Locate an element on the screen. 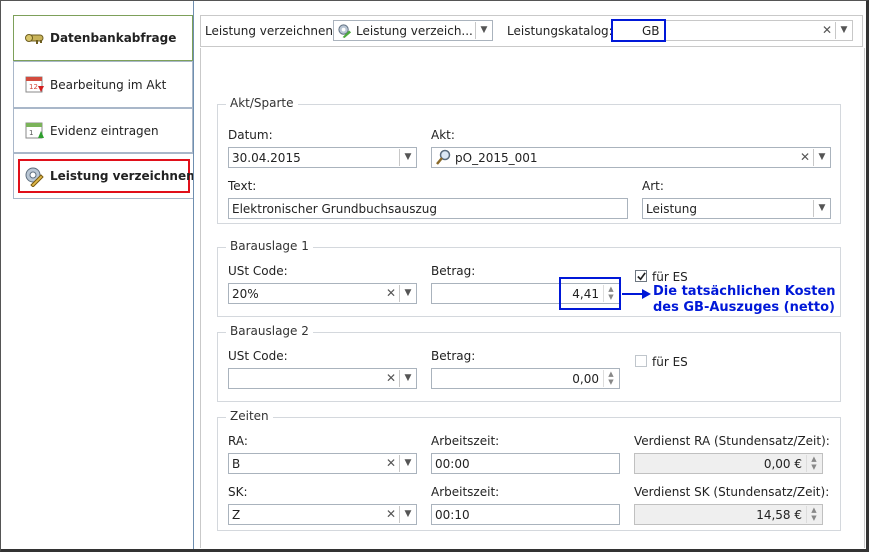 The image size is (869, 552). es1-checkbox is located at coordinates (641, 276).